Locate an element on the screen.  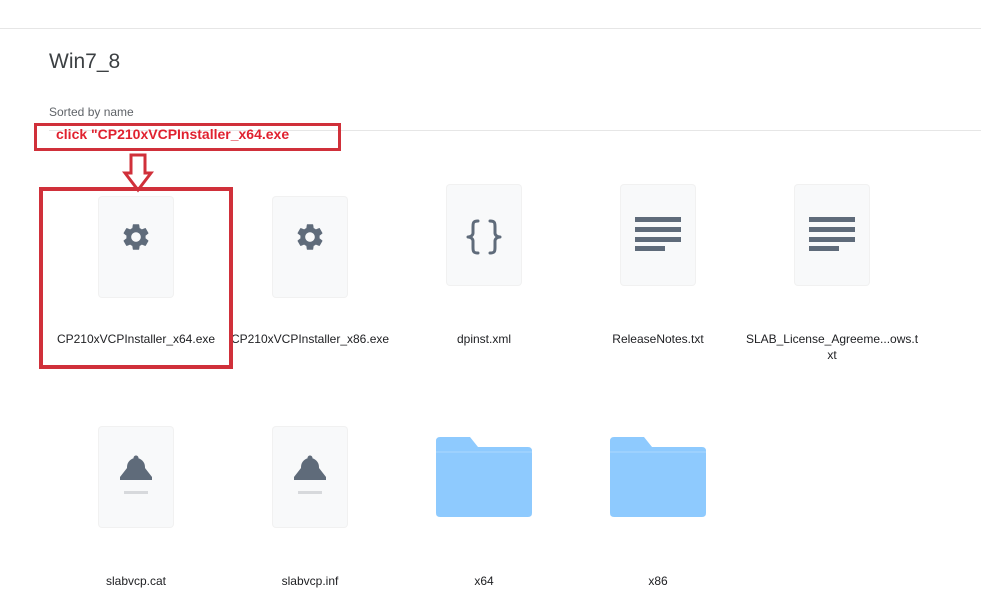
file-name: slabvcp.inf is located at coordinates (310, 581).